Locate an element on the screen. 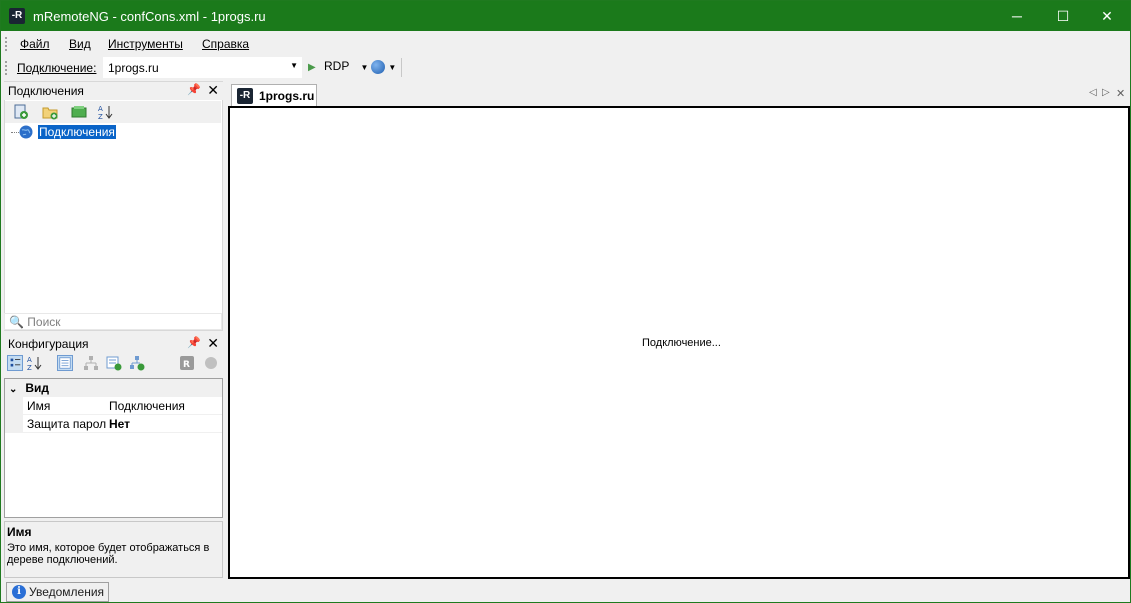 The width and height of the screenshot is (1131, 603). minimize-button: ─ is located at coordinates (1017, 16).